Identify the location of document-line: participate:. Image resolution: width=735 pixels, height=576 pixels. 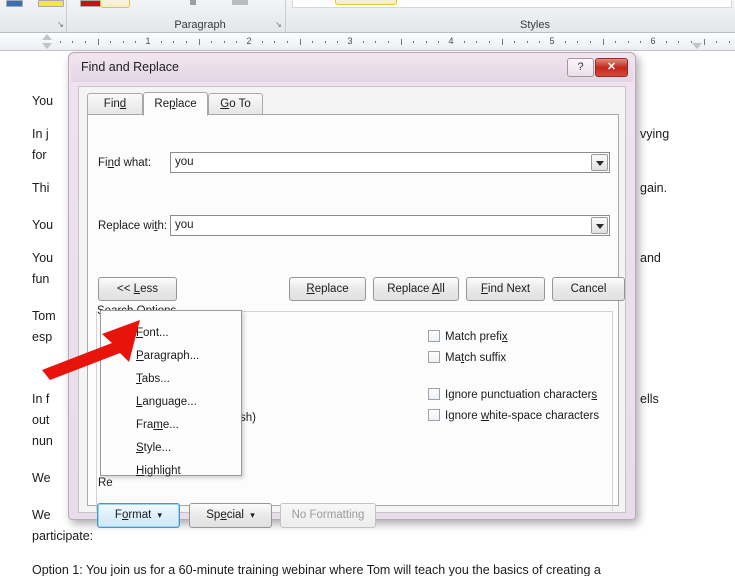
(63, 536).